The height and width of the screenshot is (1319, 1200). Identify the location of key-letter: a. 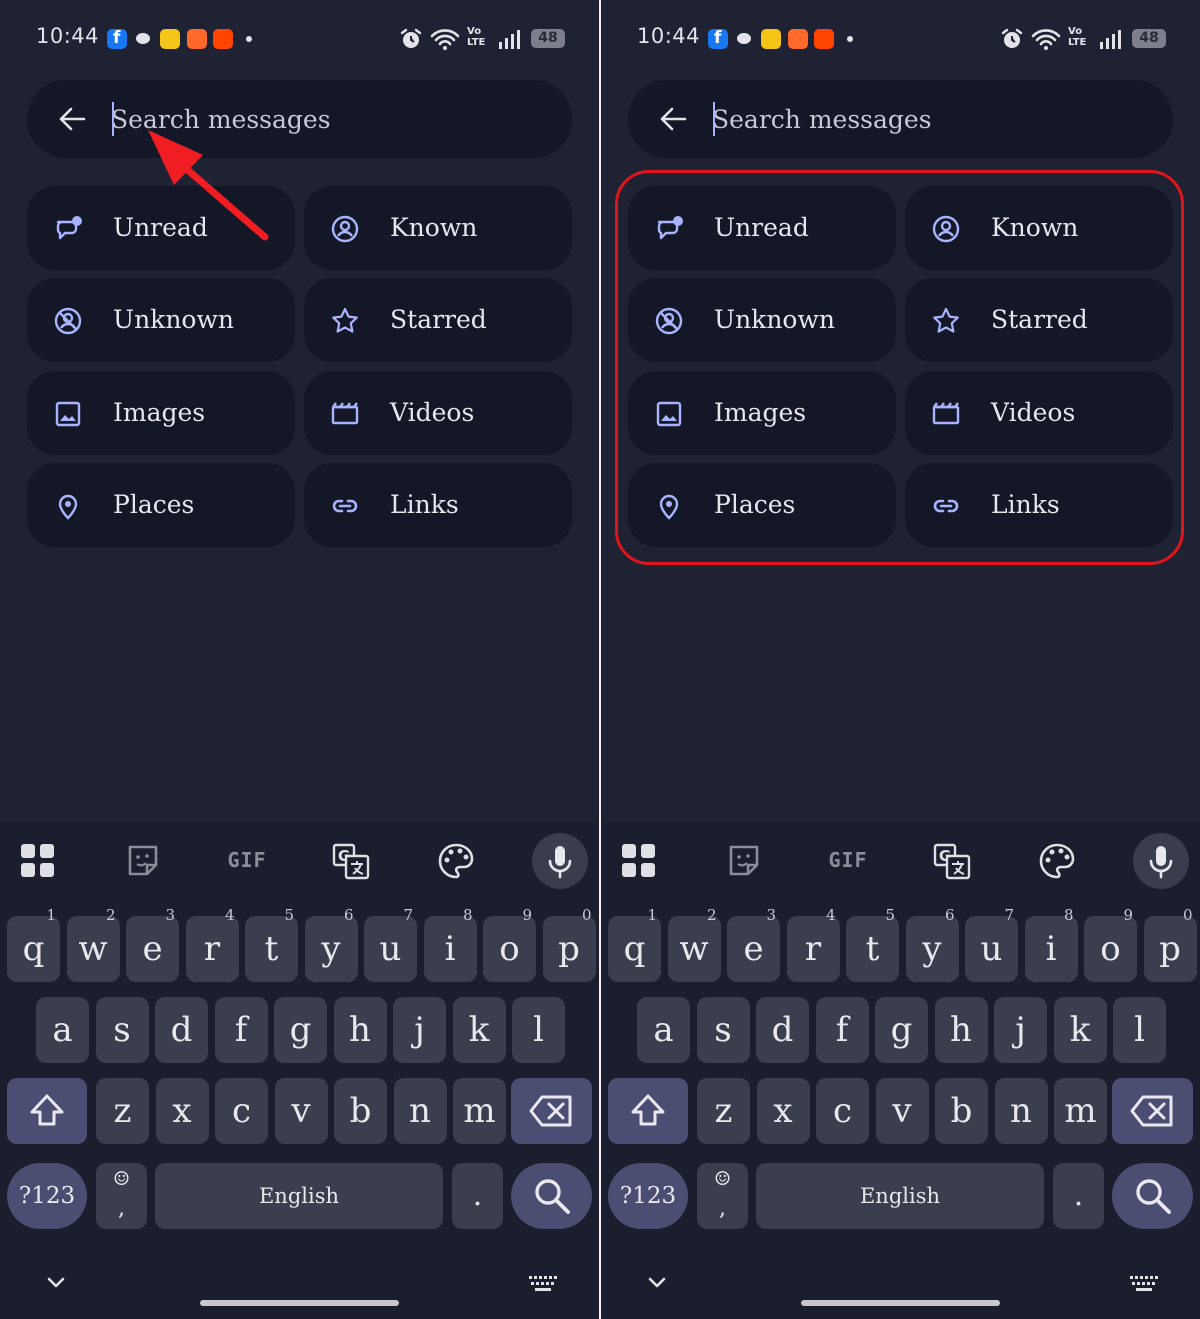
(663, 1030).